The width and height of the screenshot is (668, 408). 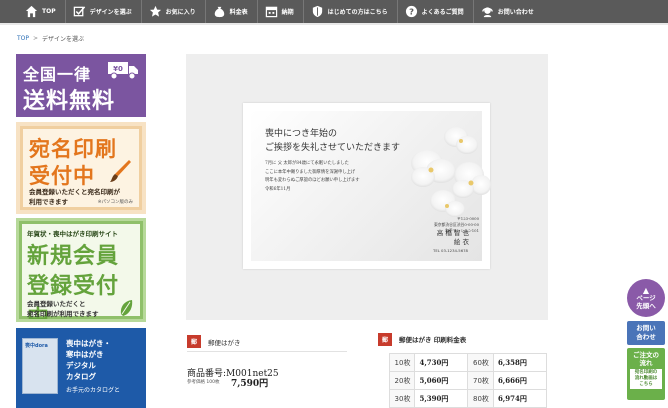 I want to click on card-body-line: 明年も変わらぬご厚誼のほどお願い申し上げます, so click(x=312, y=180).